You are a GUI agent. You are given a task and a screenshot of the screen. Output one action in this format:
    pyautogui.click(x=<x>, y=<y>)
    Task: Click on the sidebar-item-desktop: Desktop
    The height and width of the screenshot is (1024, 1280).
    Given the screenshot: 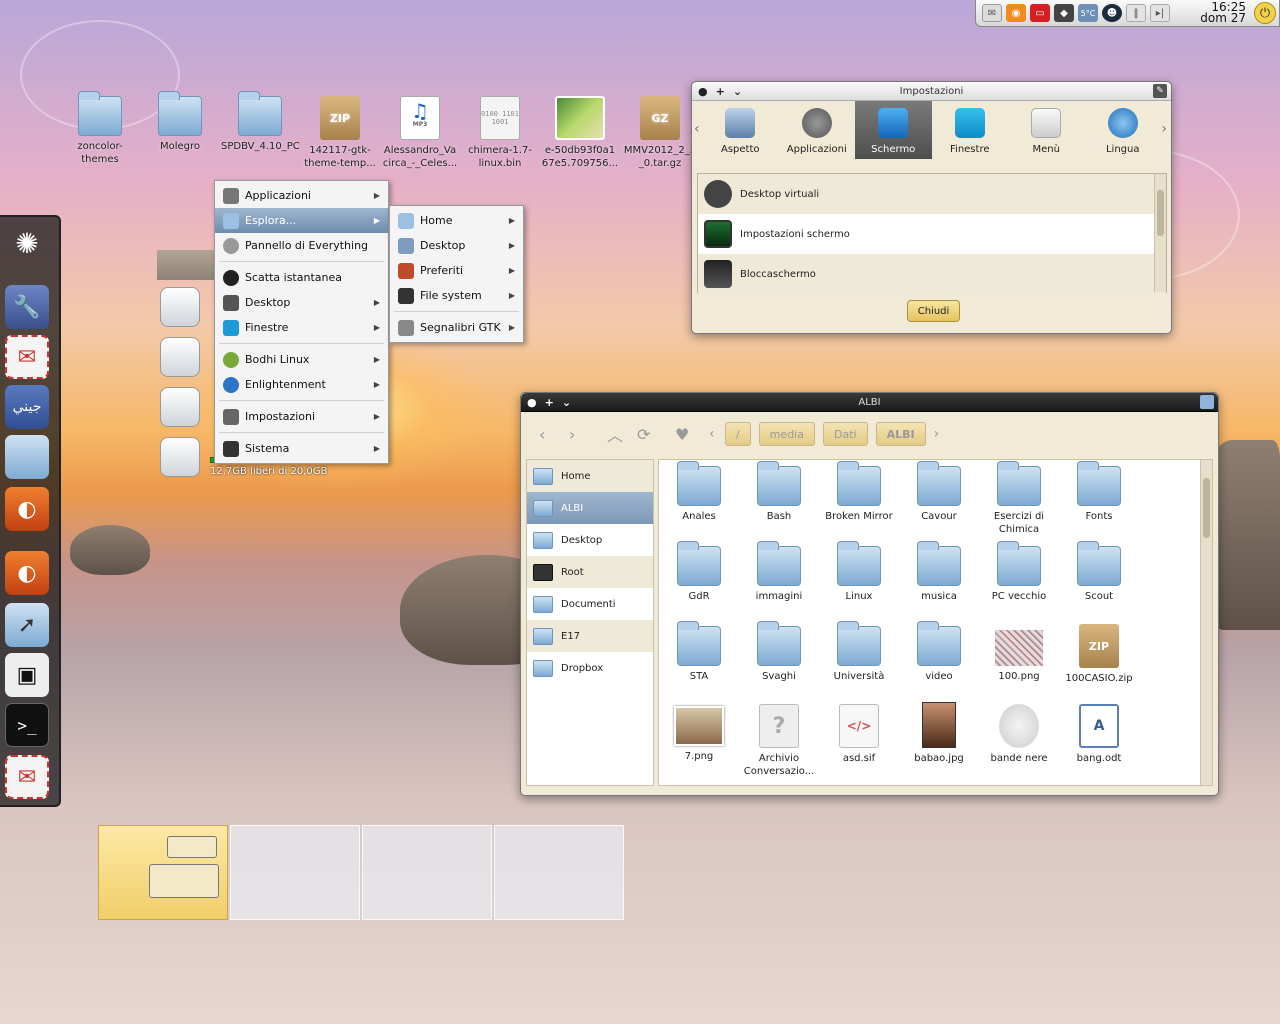 What is the action you would take?
    pyautogui.click(x=590, y=540)
    